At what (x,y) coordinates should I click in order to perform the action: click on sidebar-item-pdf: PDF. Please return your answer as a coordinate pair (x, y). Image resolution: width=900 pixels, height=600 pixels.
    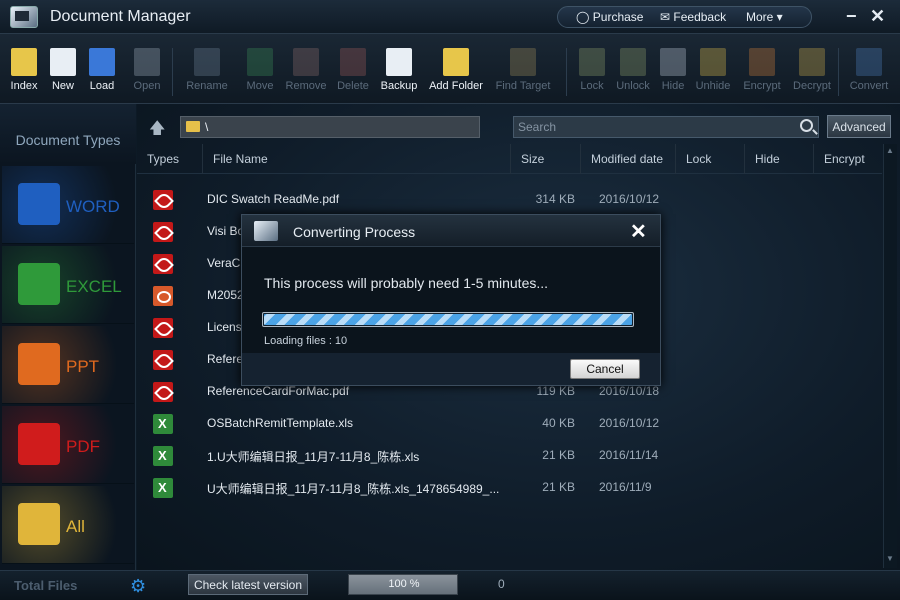
    Looking at the image, I should click on (68, 445).